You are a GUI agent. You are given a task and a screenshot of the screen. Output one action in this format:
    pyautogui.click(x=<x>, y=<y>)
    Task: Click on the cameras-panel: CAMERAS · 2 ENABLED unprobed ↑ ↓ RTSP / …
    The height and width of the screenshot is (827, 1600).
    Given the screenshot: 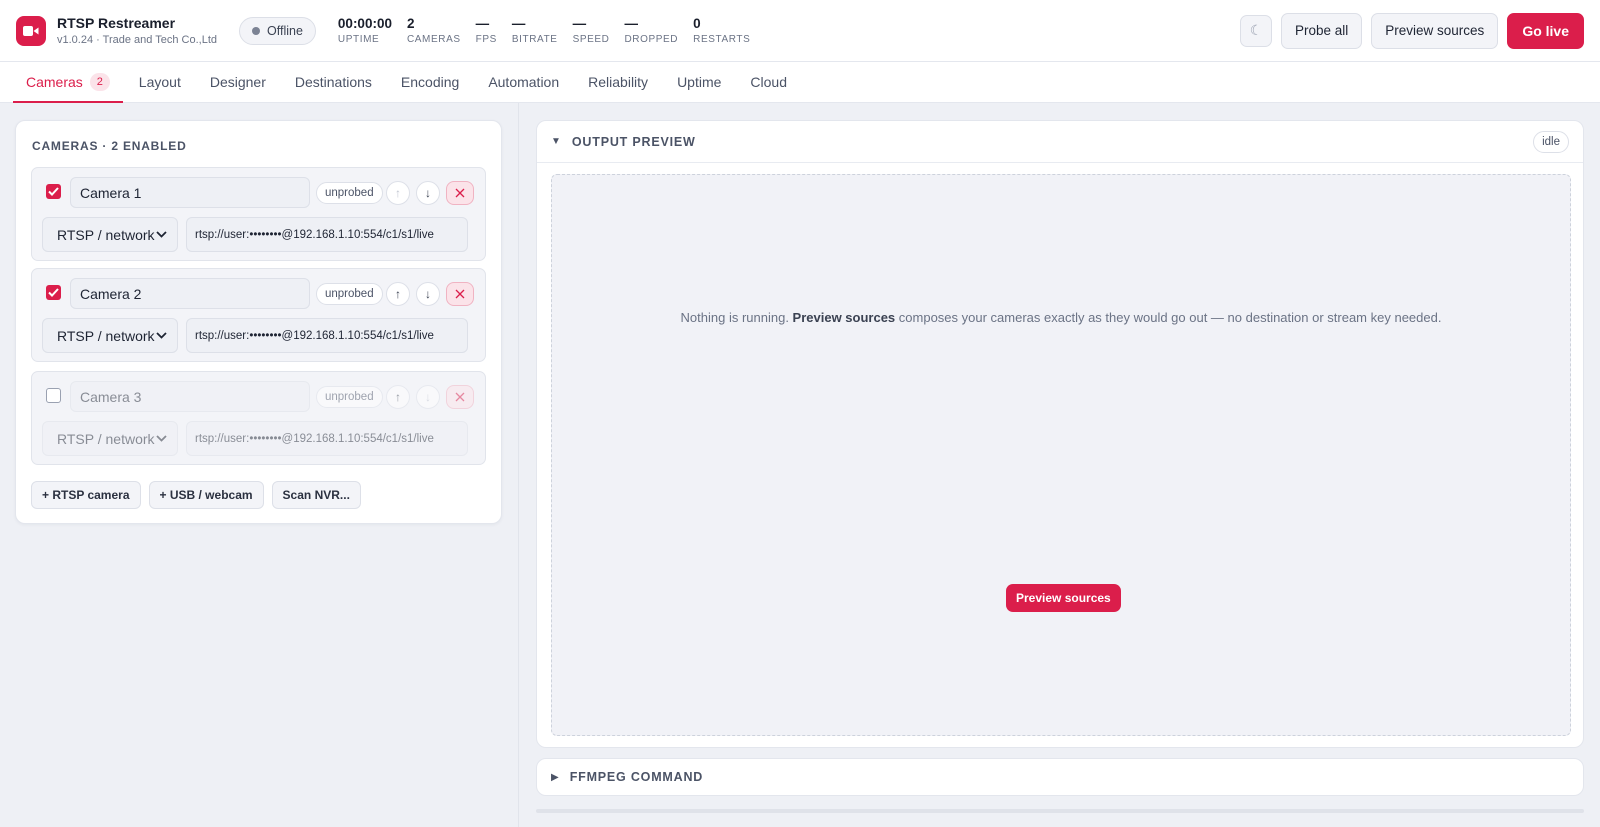 What is the action you would take?
    pyautogui.click(x=258, y=322)
    